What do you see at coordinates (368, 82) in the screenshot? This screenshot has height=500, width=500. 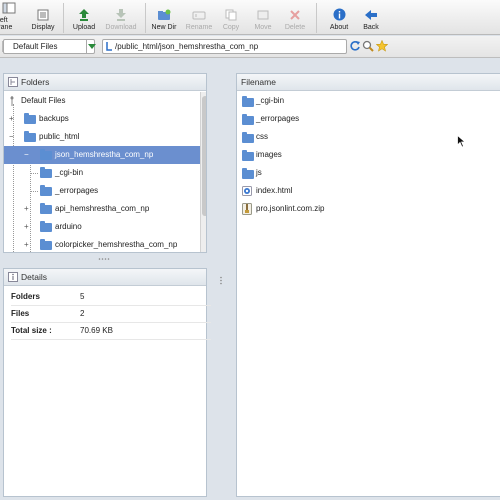 I see `filename-column-header: Filename` at bounding box center [368, 82].